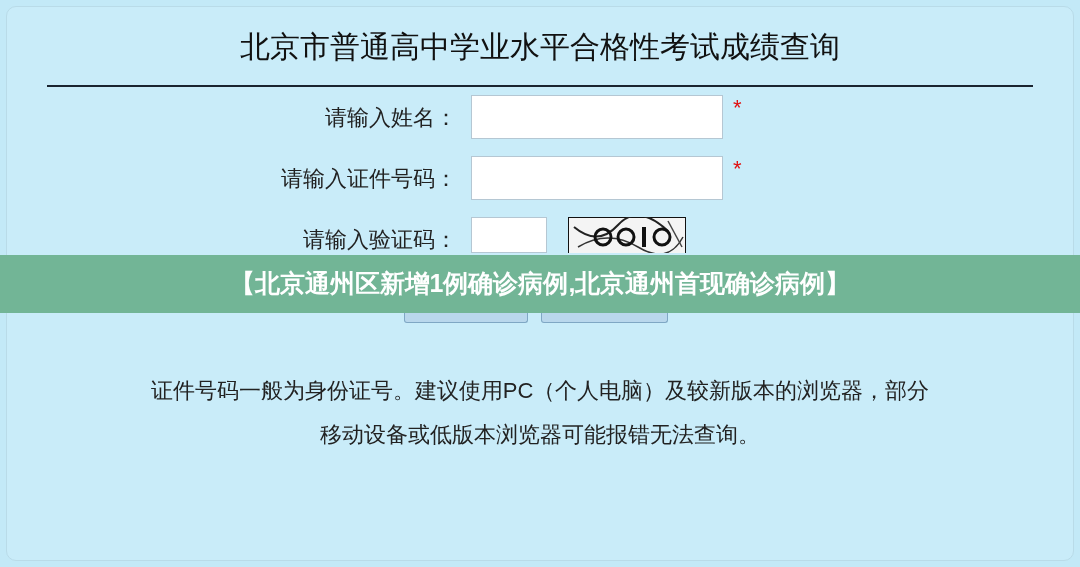  What do you see at coordinates (391, 117) in the screenshot?
I see `field-label: 请输入姓名：` at bounding box center [391, 117].